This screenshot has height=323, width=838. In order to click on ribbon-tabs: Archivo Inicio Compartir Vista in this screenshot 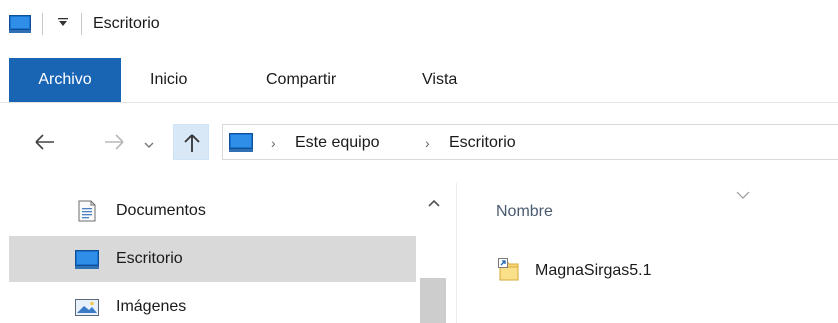, I will do `click(419, 80)`.